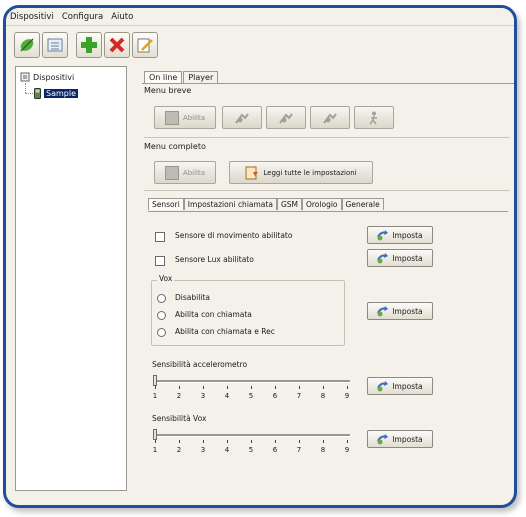  Describe the element at coordinates (163, 77) in the screenshot. I see `tab-online: On line` at that location.